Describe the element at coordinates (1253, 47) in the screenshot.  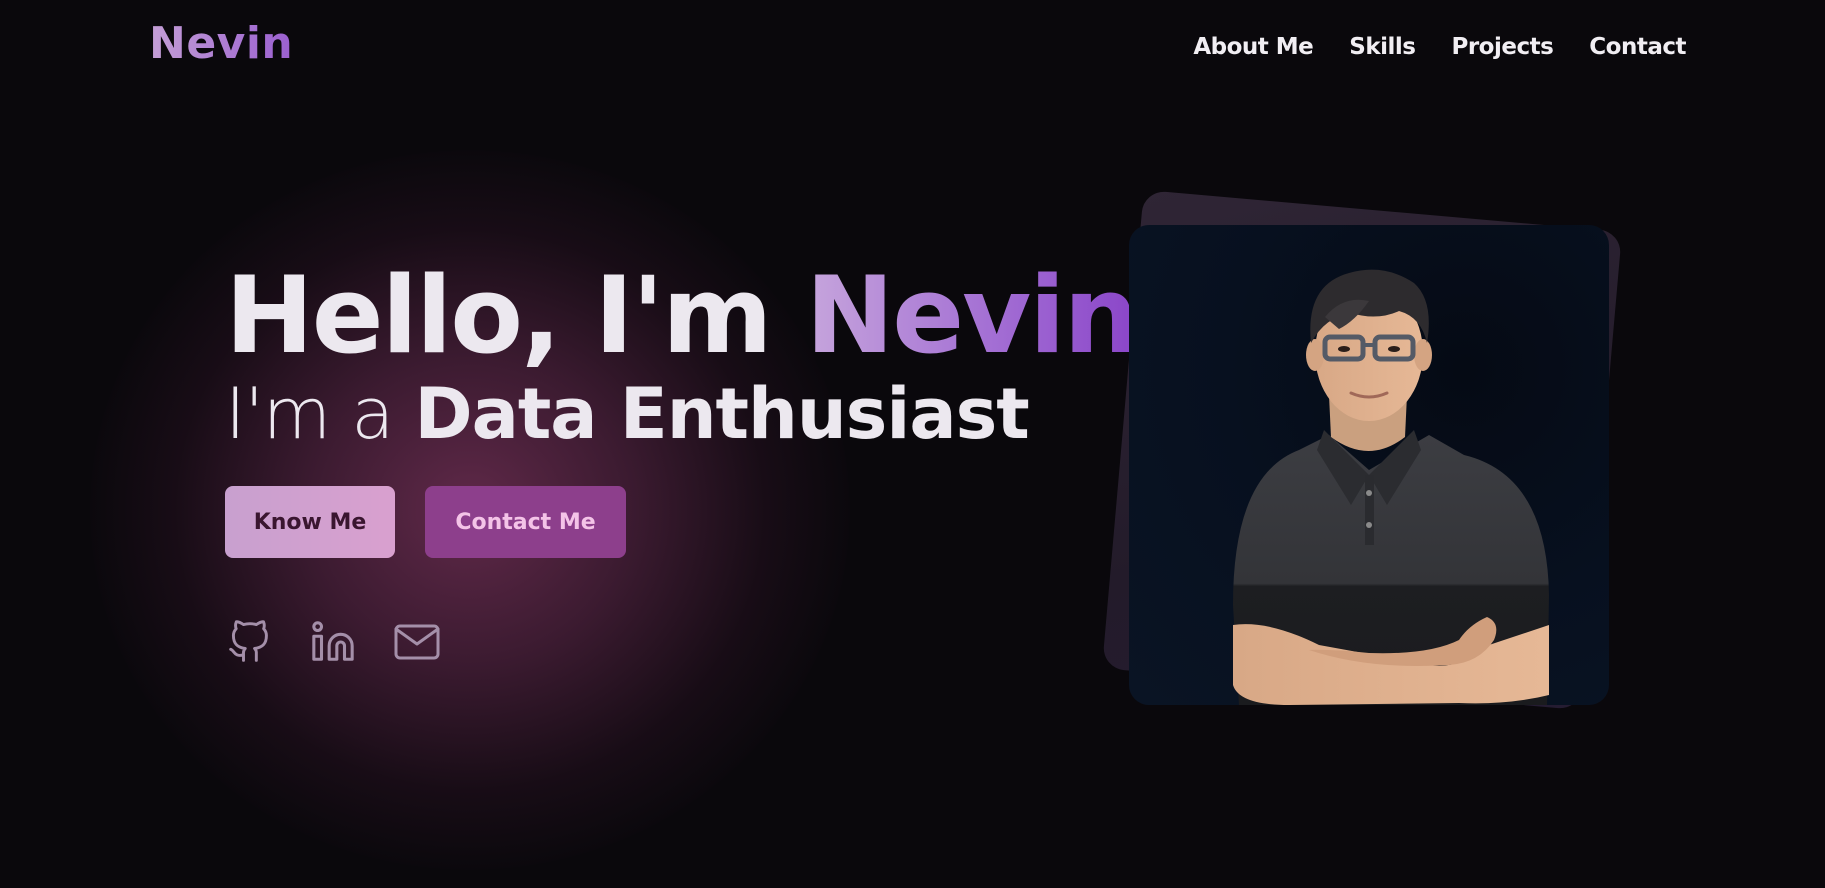
I see `nav-link-about-me: About Me` at that location.